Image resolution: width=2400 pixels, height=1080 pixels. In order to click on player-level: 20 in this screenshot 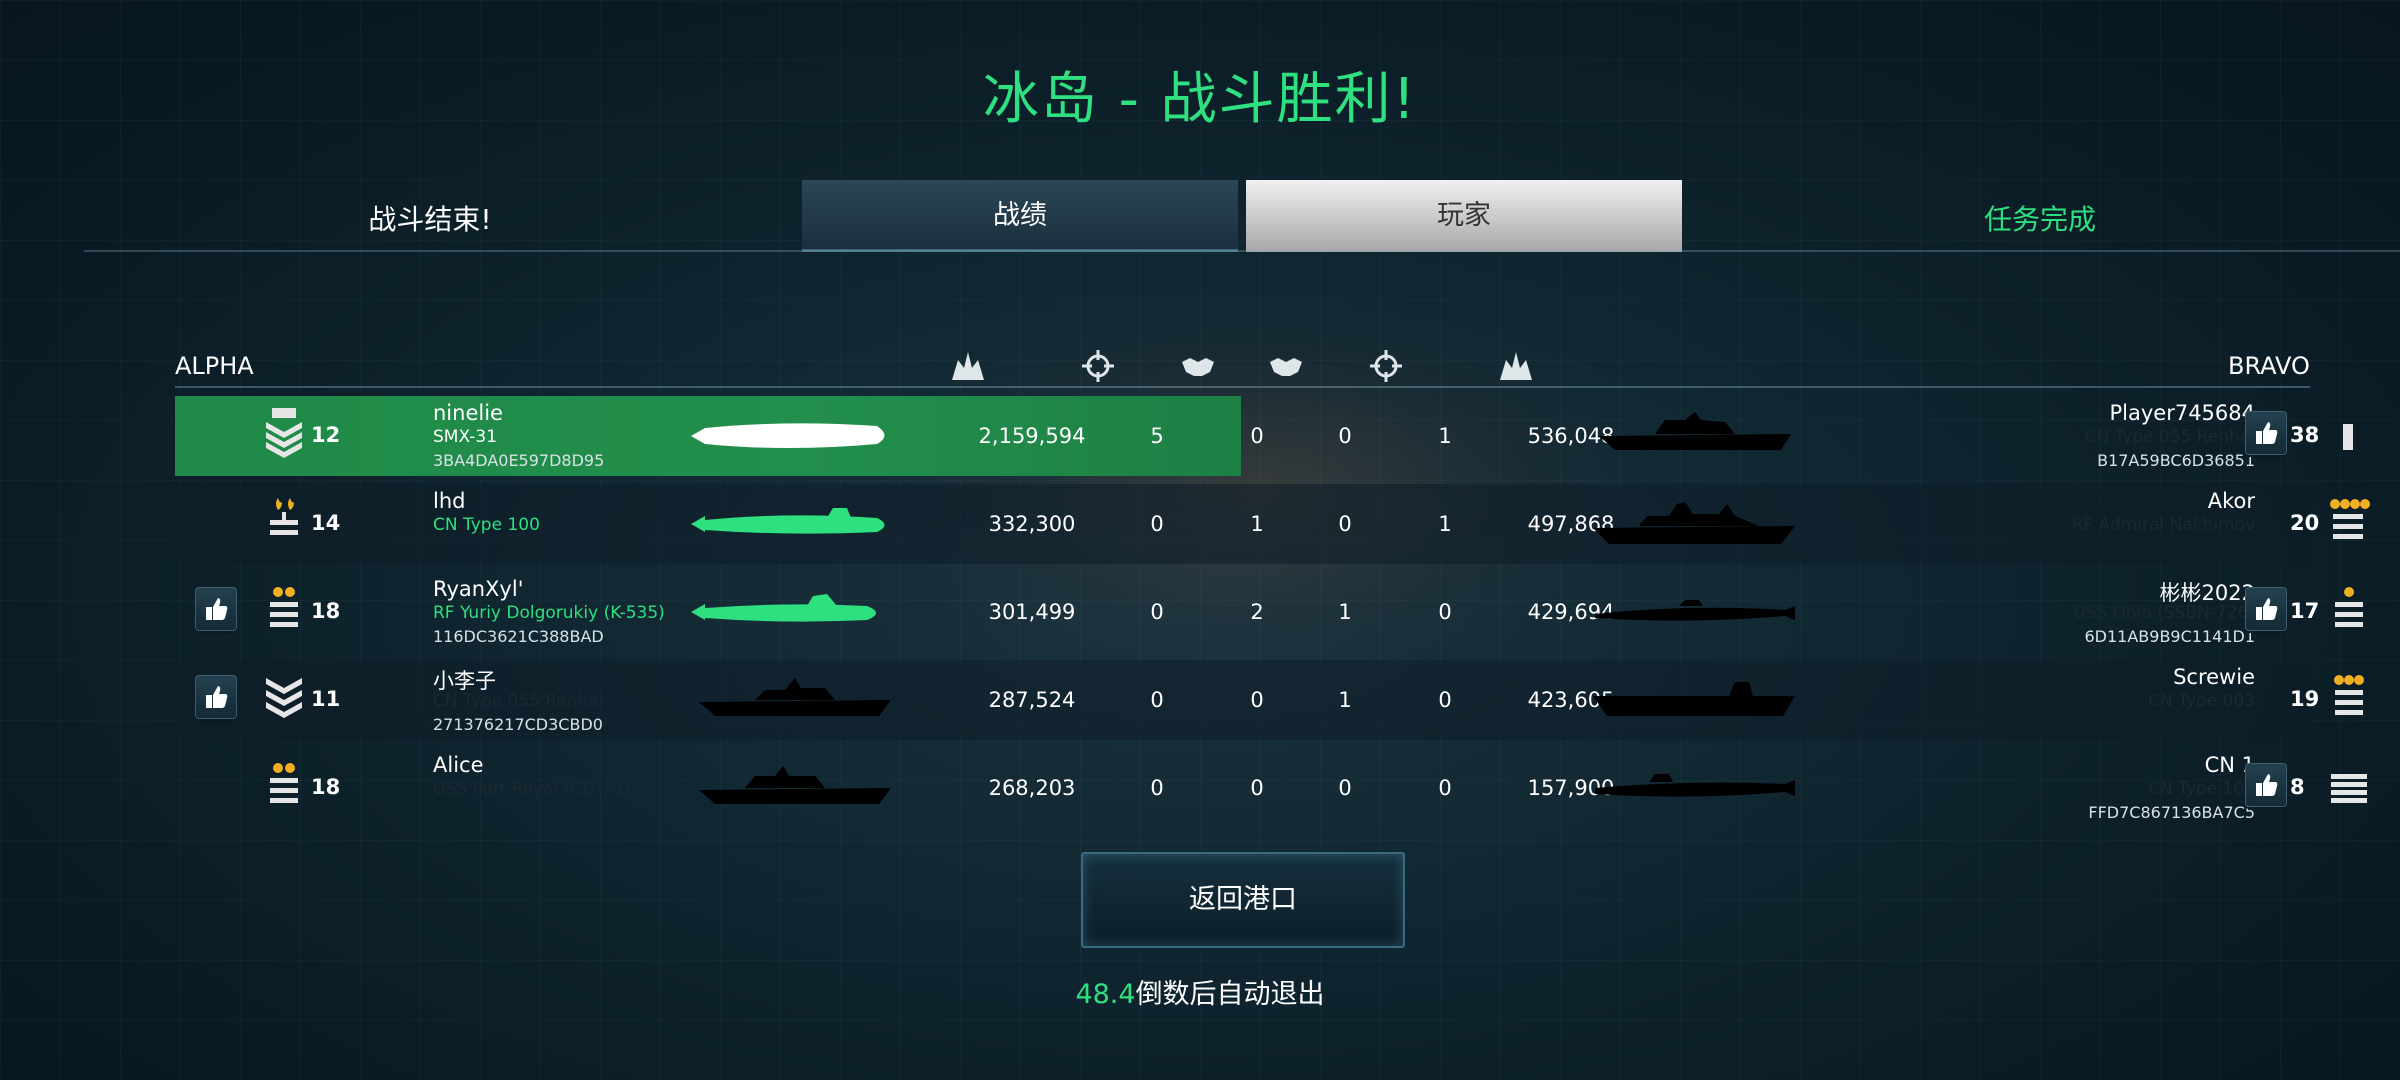, I will do `click(2305, 523)`.